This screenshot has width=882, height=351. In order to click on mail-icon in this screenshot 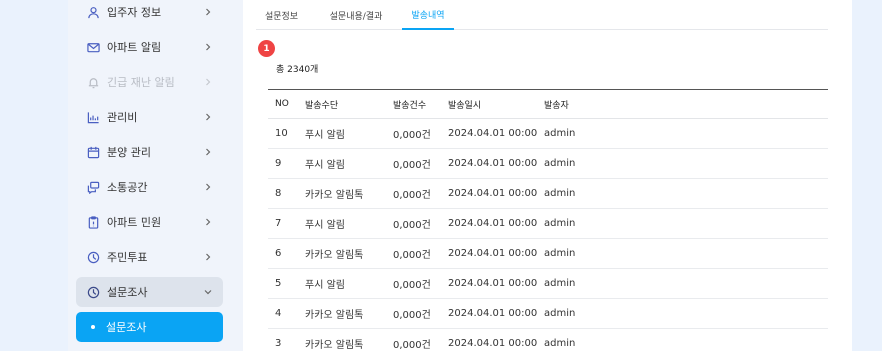, I will do `click(93, 47)`.